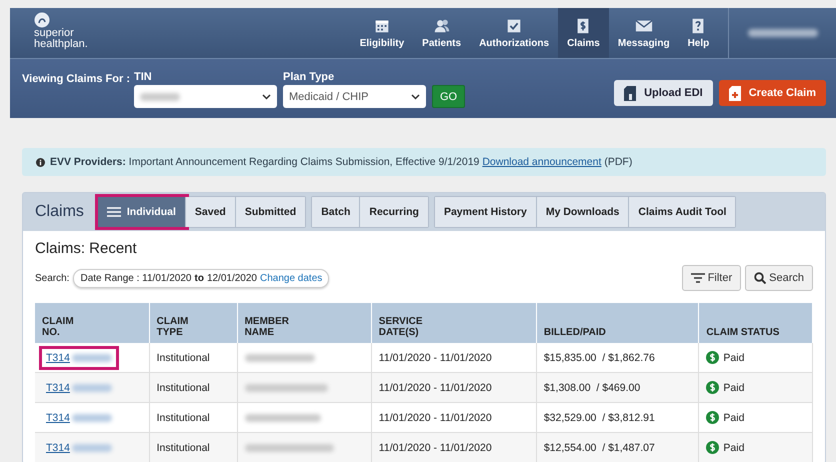 The height and width of the screenshot is (462, 836). Describe the element at coordinates (643, 33) in the screenshot. I see `nav-item: Messaging` at that location.